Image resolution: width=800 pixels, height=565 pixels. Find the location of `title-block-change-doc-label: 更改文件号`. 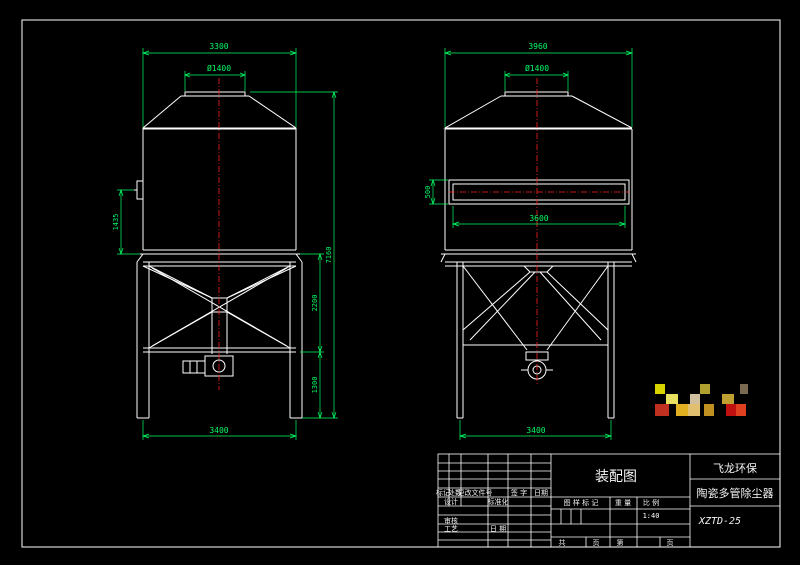

title-block-change-doc-label: 更改文件号 is located at coordinates (475, 492).